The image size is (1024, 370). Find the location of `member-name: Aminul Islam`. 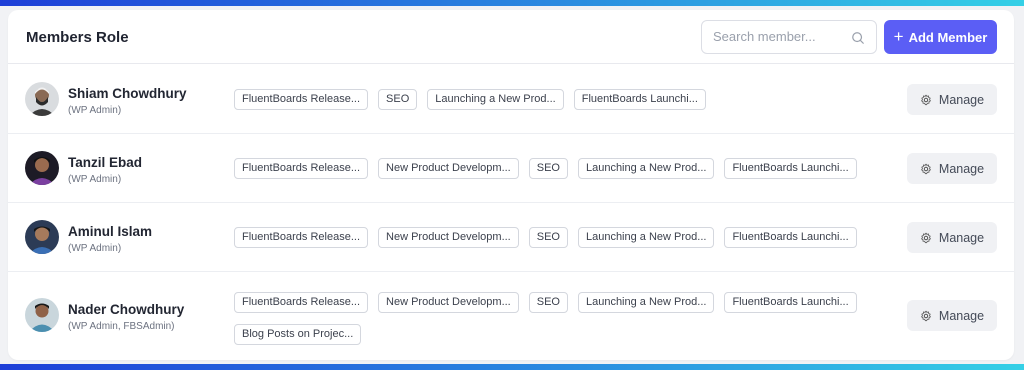

member-name: Aminul Islam is located at coordinates (110, 231).